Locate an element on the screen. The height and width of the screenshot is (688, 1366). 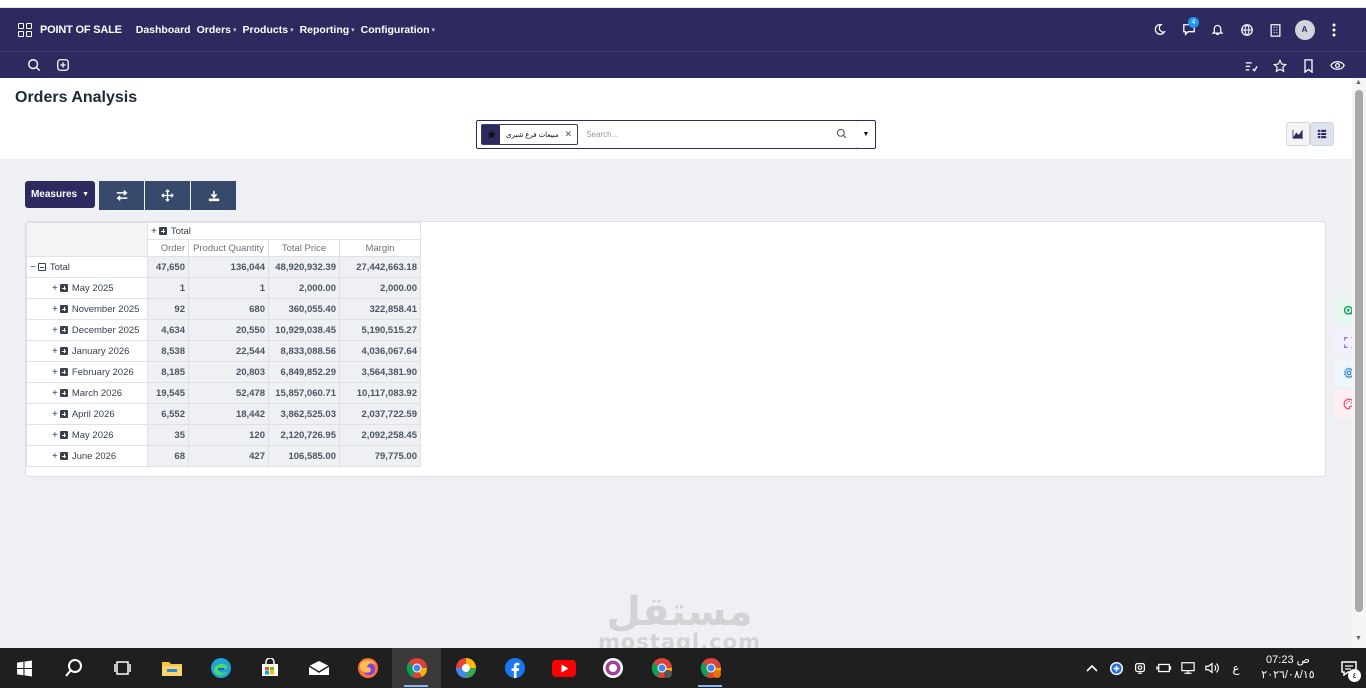
row-header-total: − Total is located at coordinates (87, 267).